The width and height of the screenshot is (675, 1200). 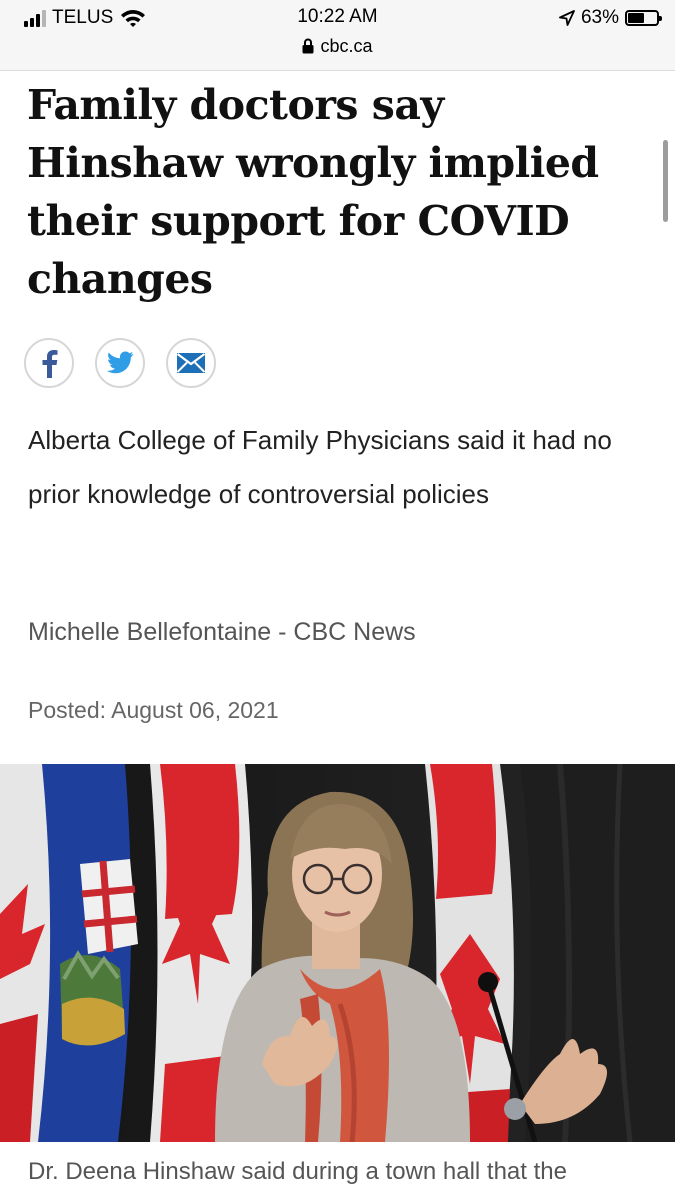 I want to click on location-arrow-icon, so click(x=567, y=18).